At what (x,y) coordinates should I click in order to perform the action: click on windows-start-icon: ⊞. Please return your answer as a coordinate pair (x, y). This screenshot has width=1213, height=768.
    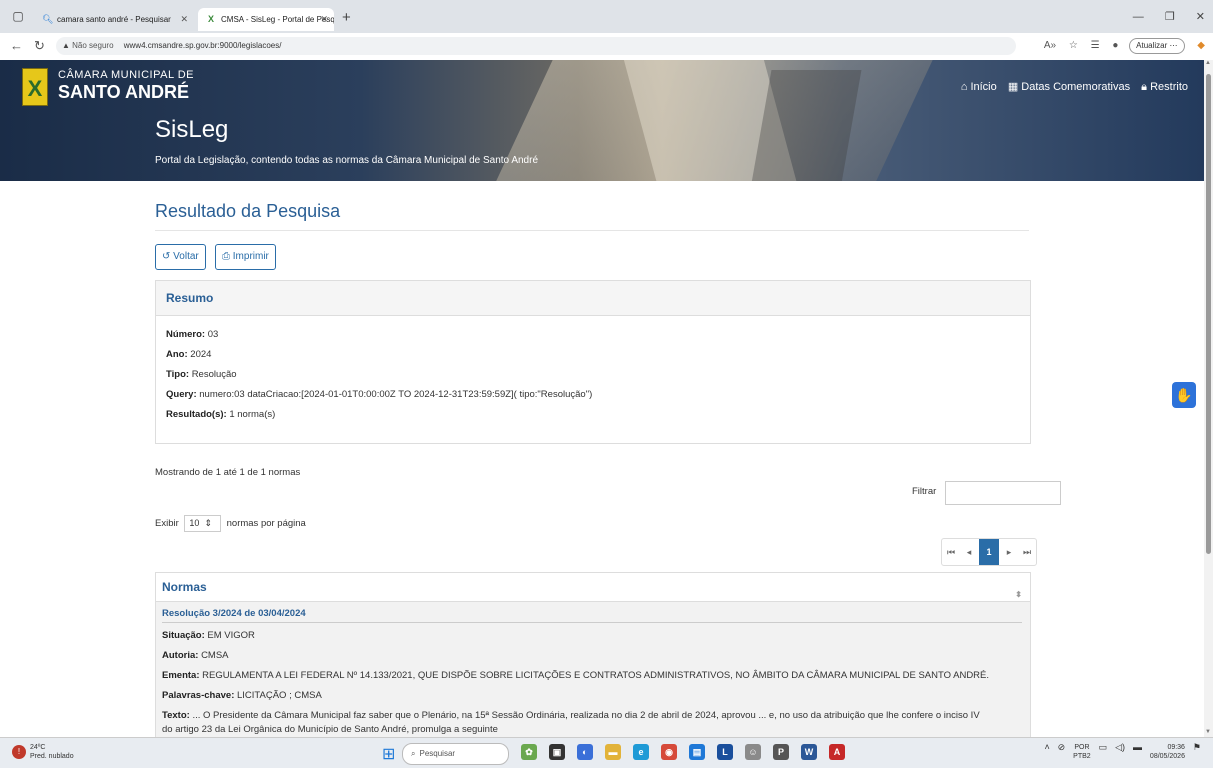
    Looking at the image, I should click on (388, 754).